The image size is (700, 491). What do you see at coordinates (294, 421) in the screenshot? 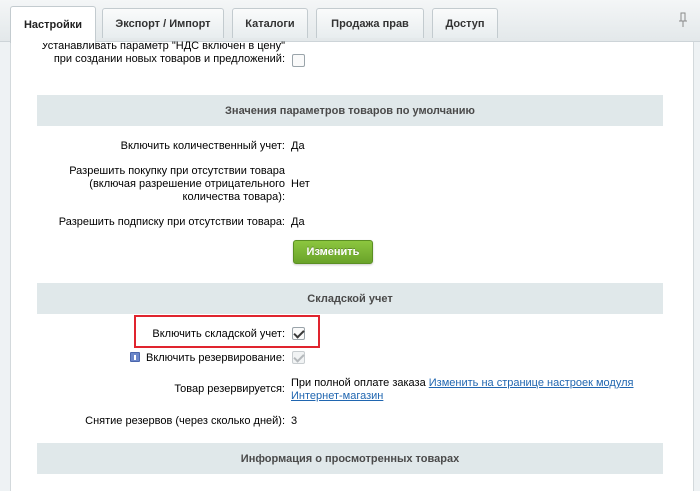
I see `reserve-removal-value: 3` at bounding box center [294, 421].